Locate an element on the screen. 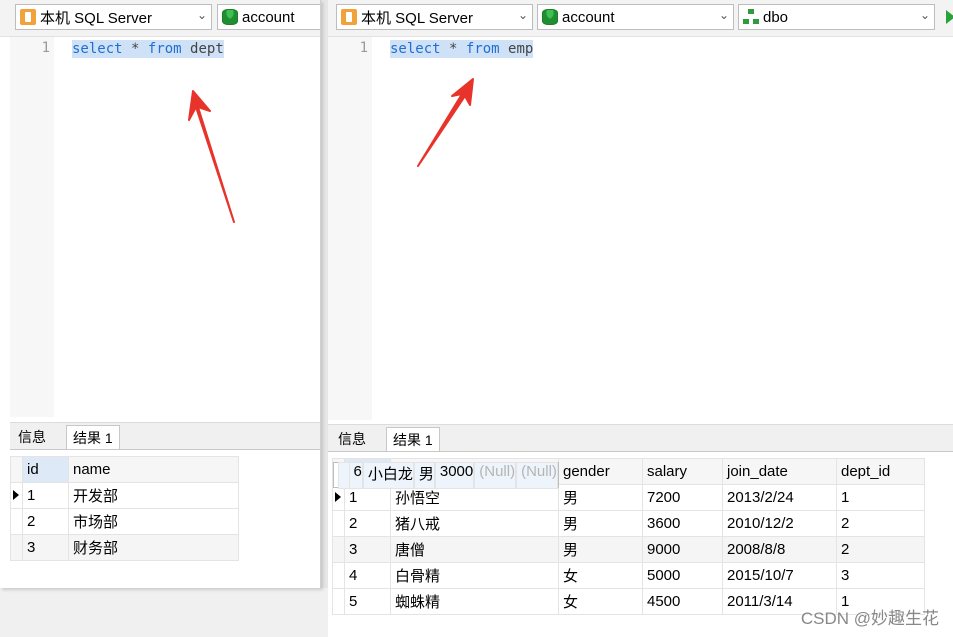 This screenshot has width=953, height=637. table-cell: 2010/12/2 is located at coordinates (779, 523).